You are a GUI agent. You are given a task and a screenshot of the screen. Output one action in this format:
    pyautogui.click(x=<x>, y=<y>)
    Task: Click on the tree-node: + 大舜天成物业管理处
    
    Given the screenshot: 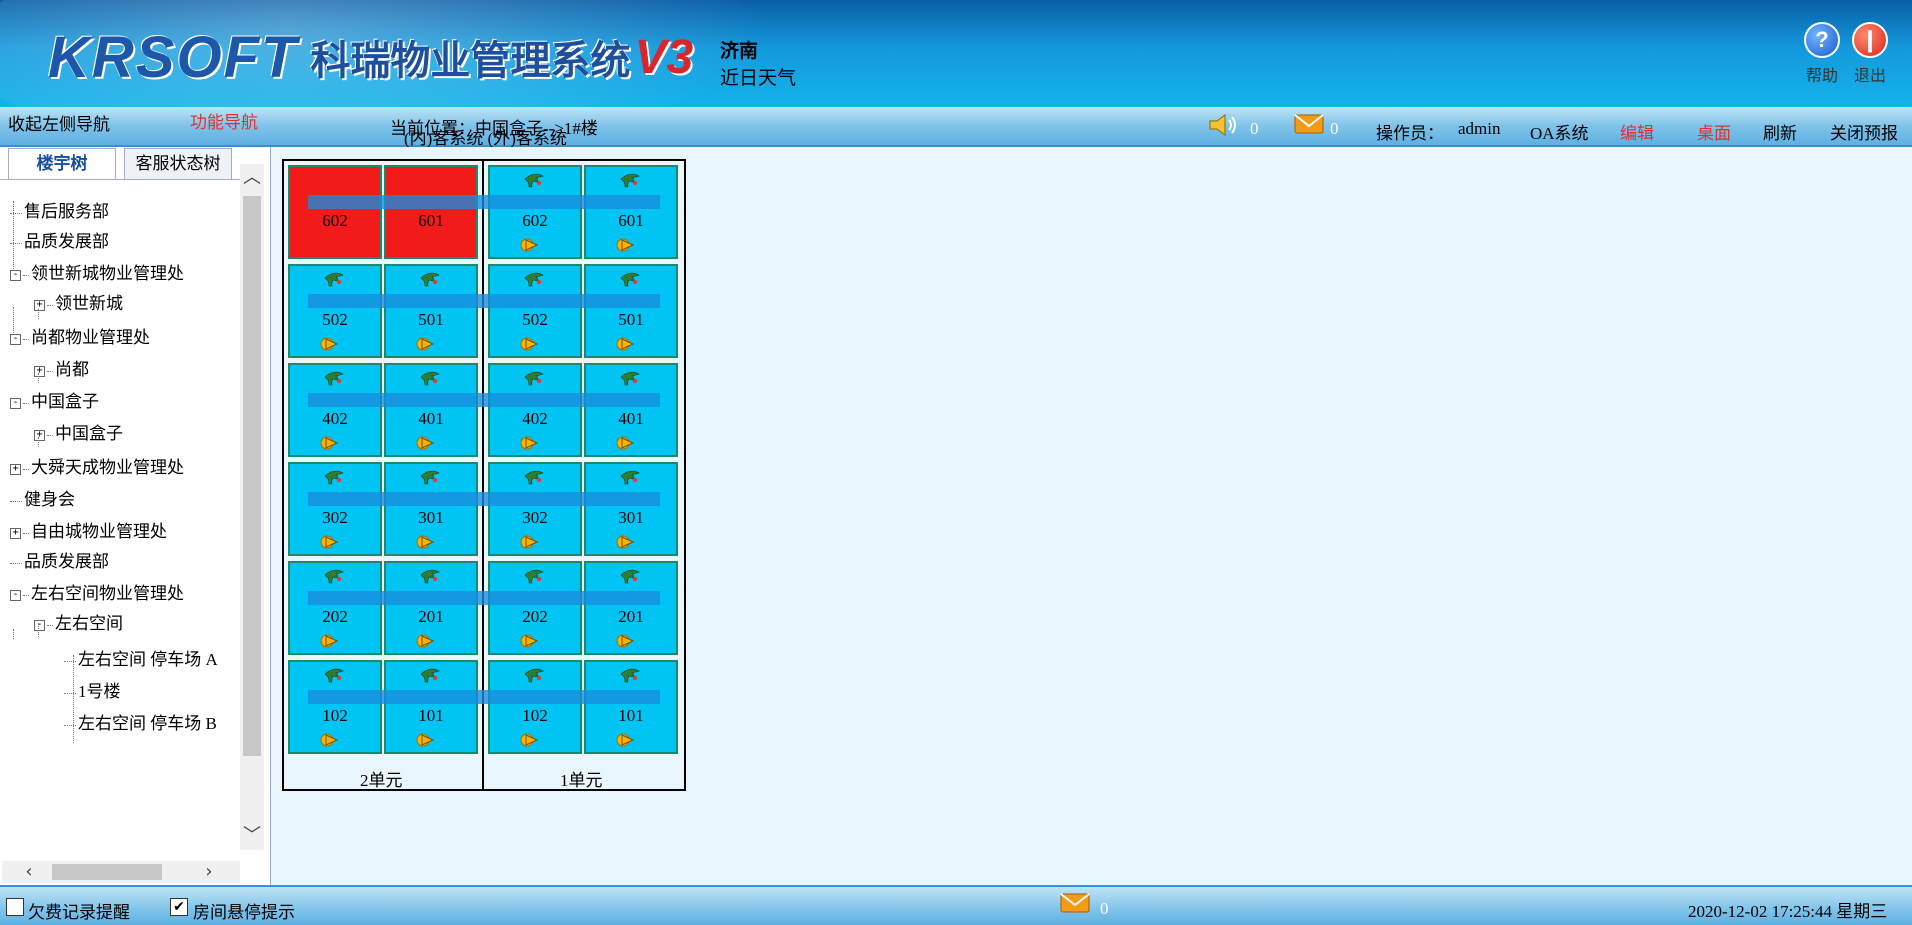 What is the action you would take?
    pyautogui.click(x=97, y=465)
    